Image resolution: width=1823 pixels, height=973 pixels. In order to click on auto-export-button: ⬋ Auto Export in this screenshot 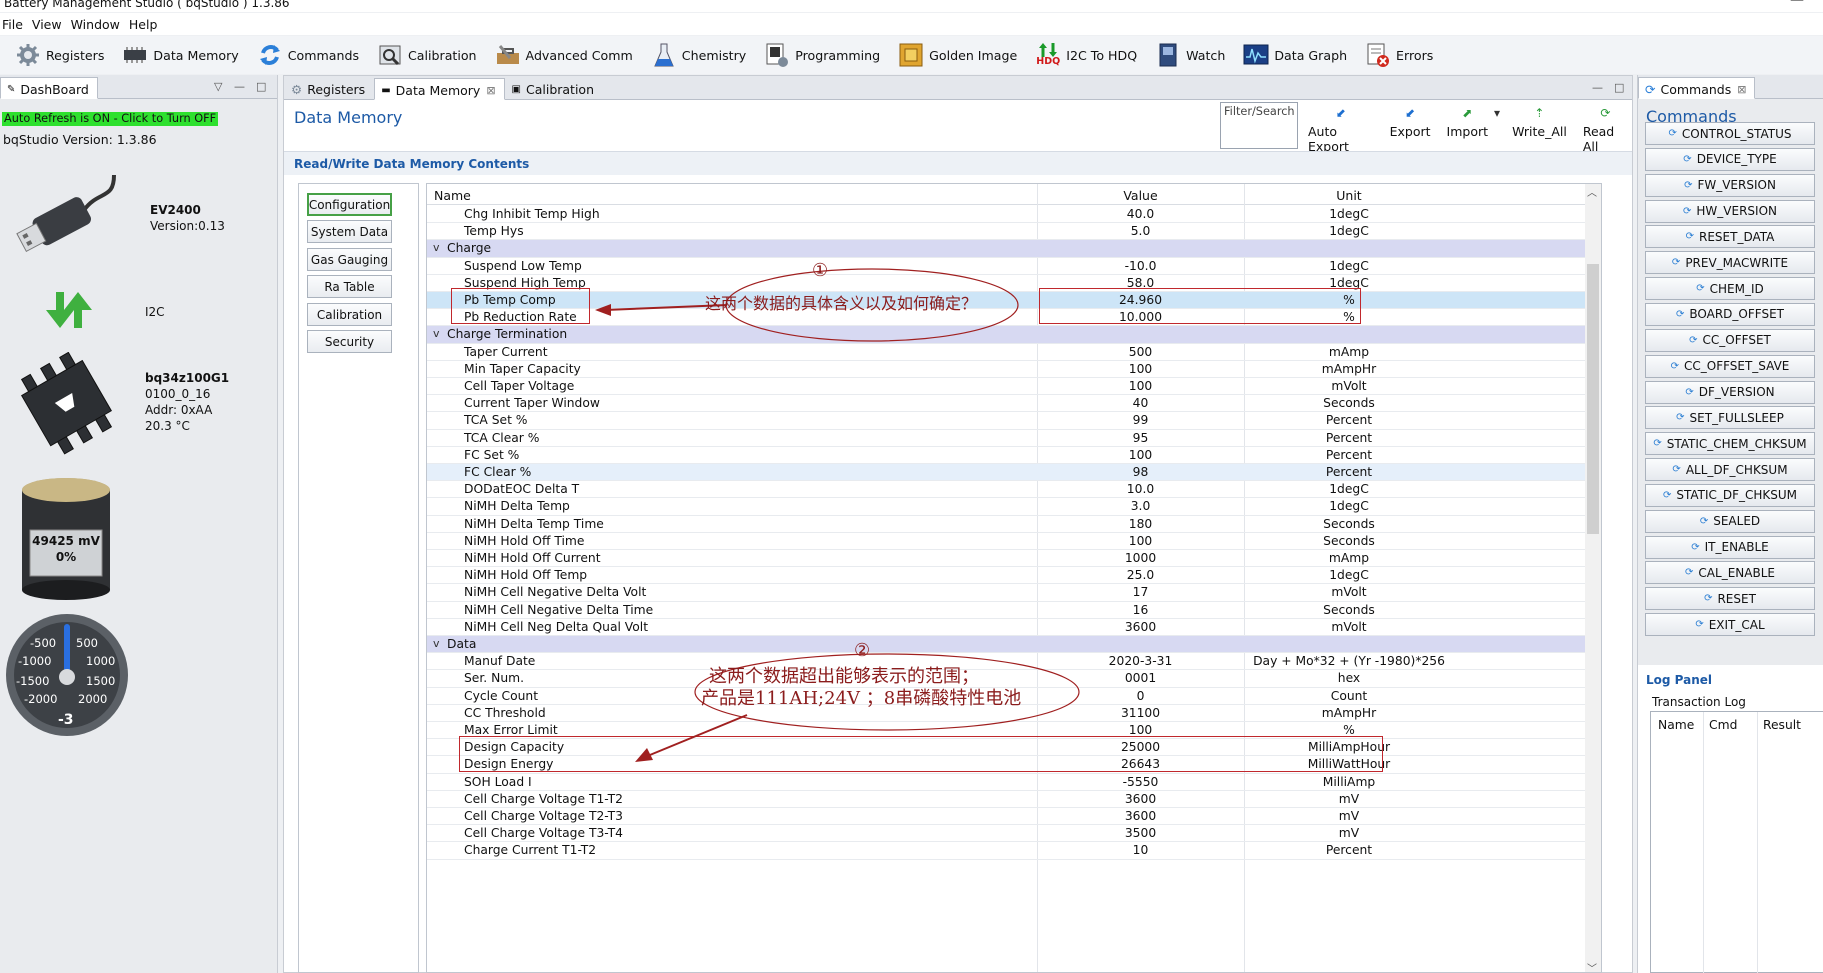, I will do `click(1341, 130)`.